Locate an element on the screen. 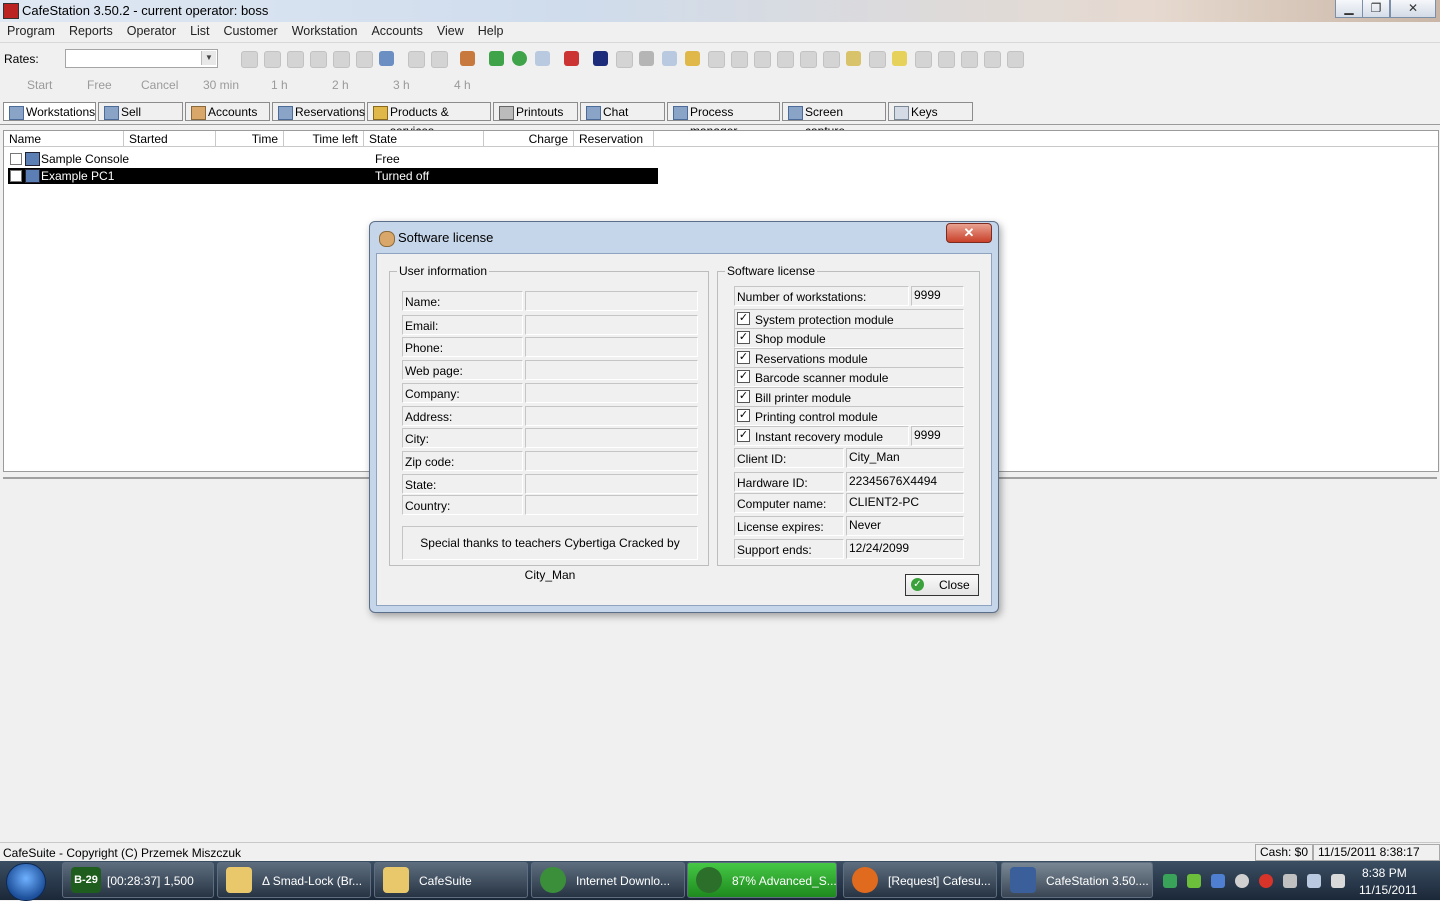 This screenshot has width=1440, height=901. menu-help: Help is located at coordinates (491, 31).